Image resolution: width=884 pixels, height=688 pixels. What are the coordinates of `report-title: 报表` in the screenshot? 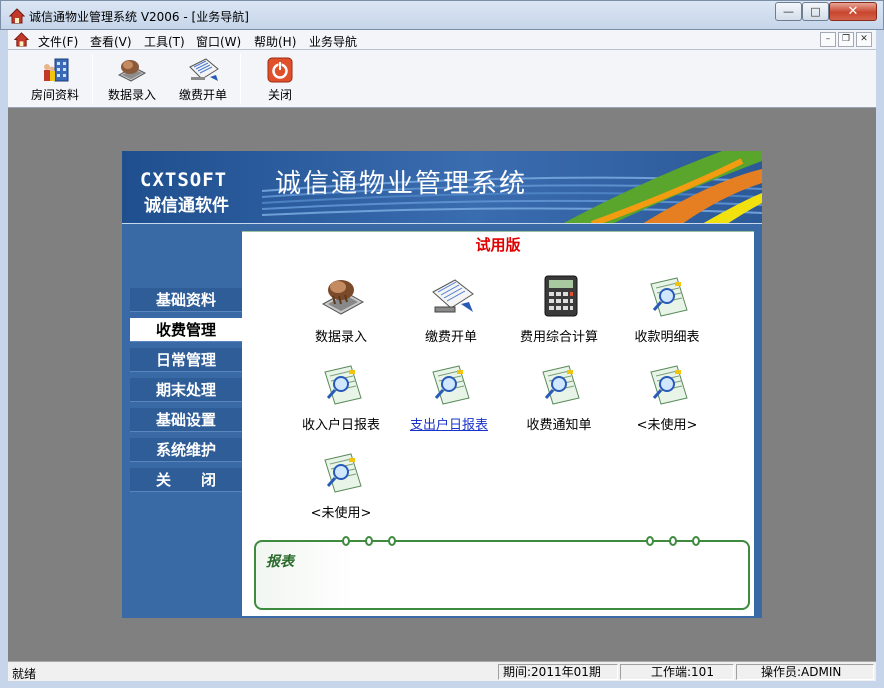 It's located at (280, 562).